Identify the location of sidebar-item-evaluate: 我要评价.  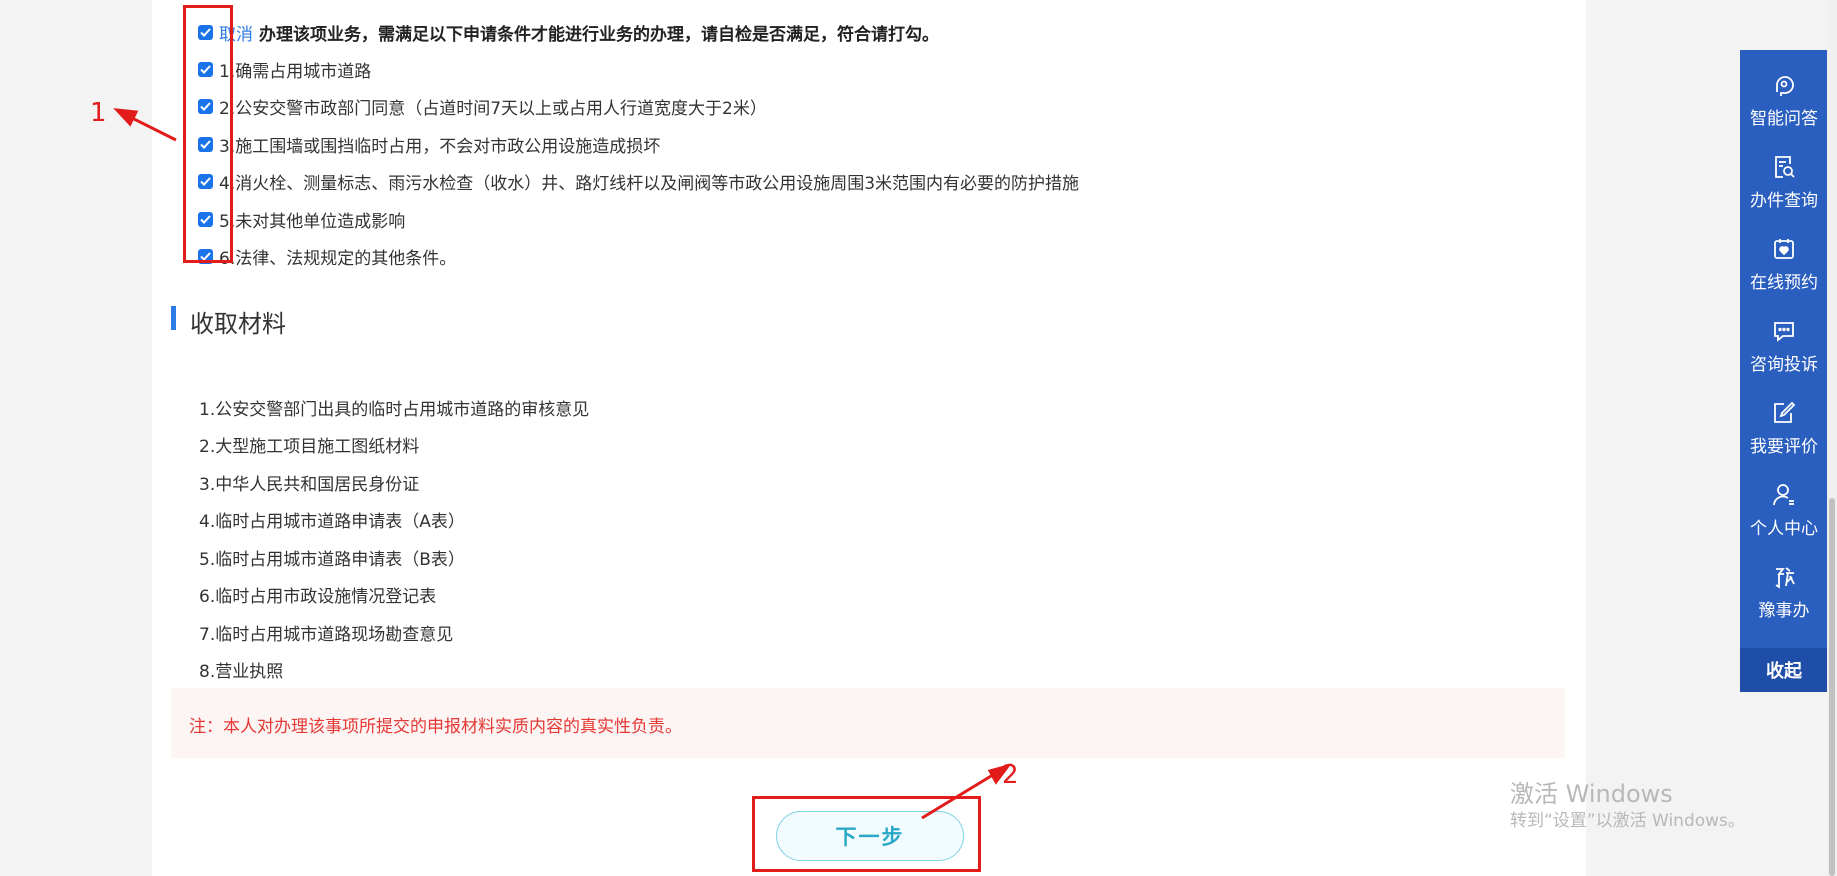
(1784, 419).